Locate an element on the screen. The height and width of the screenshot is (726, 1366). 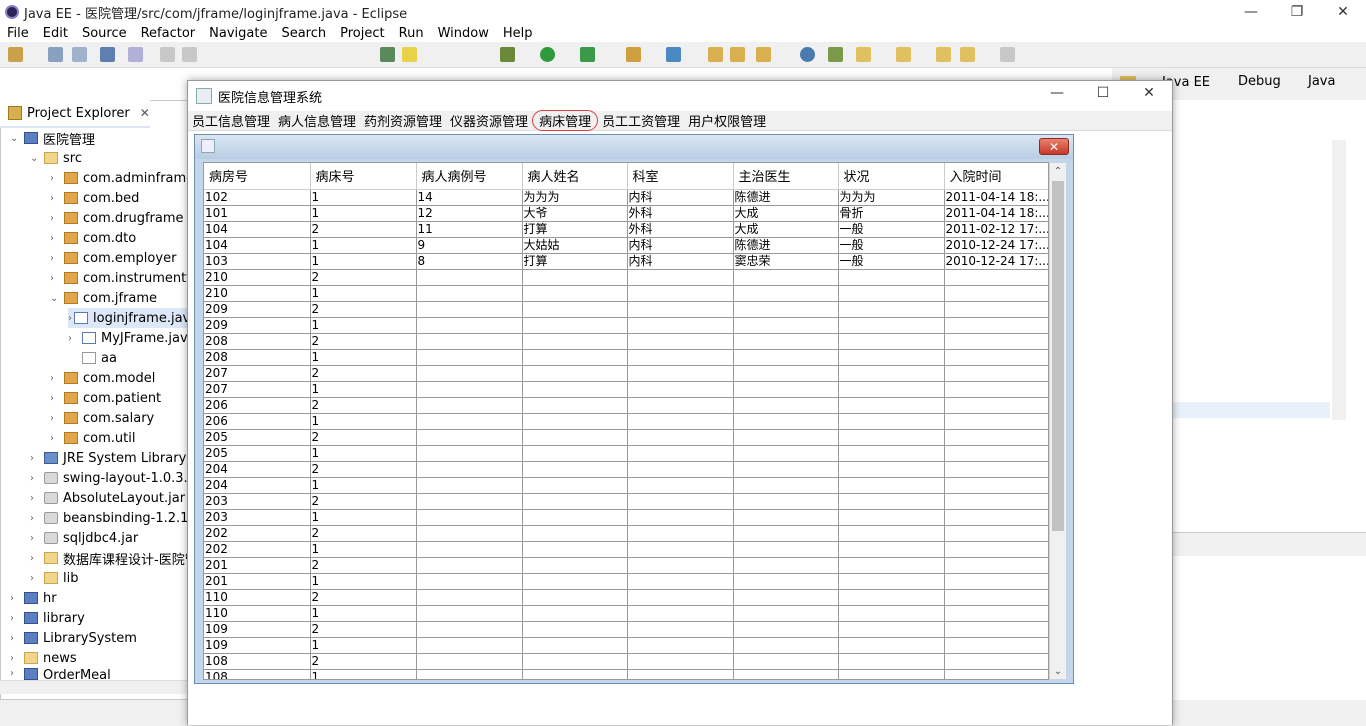
project-explorer-tab: Project Explorer ✕ is located at coordinates (75, 114).